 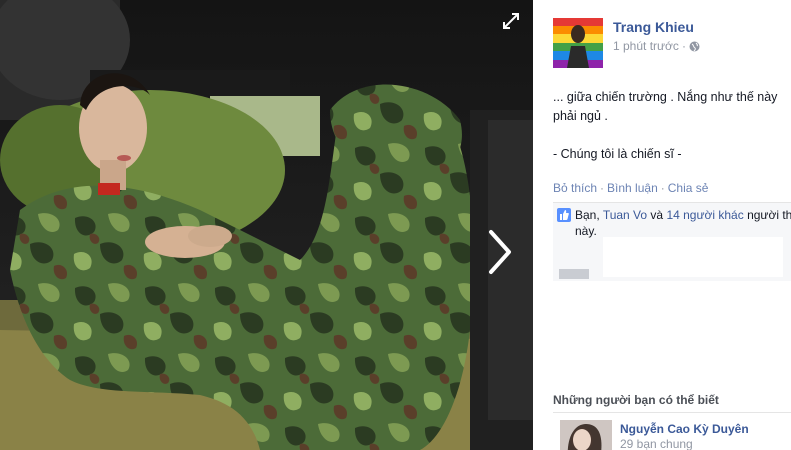 I want to click on post-meta: 1 phút trước ·, so click(x=656, y=46).